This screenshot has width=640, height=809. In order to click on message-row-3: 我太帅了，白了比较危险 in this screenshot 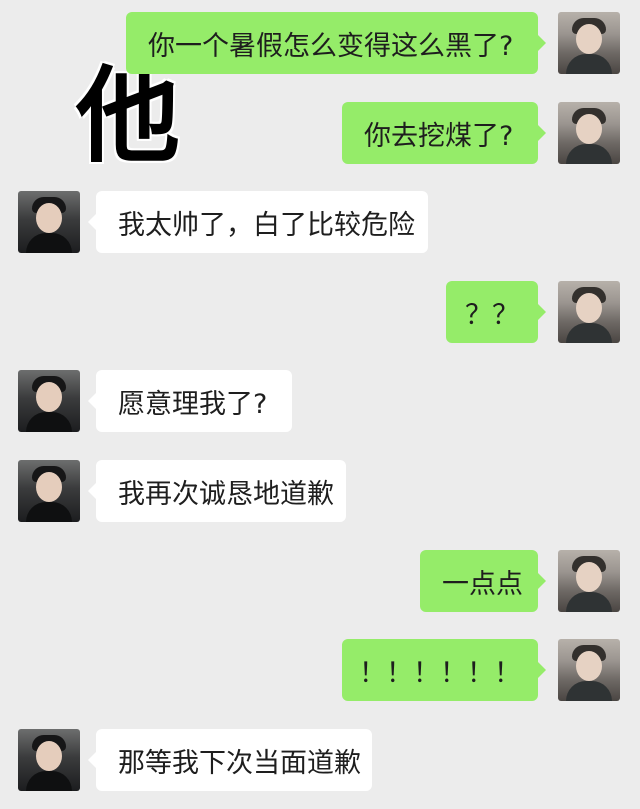, I will do `click(320, 223)`.